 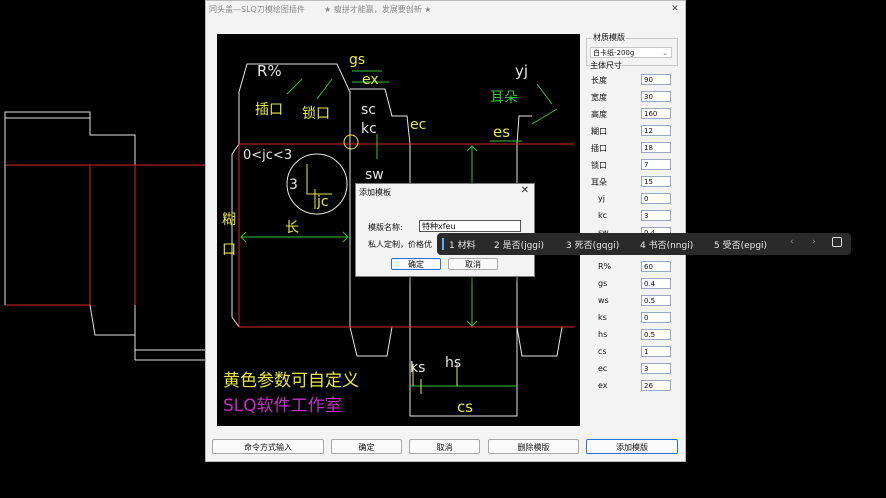 What do you see at coordinates (444, 446) in the screenshot?
I see `cancel-button: 取消` at bounding box center [444, 446].